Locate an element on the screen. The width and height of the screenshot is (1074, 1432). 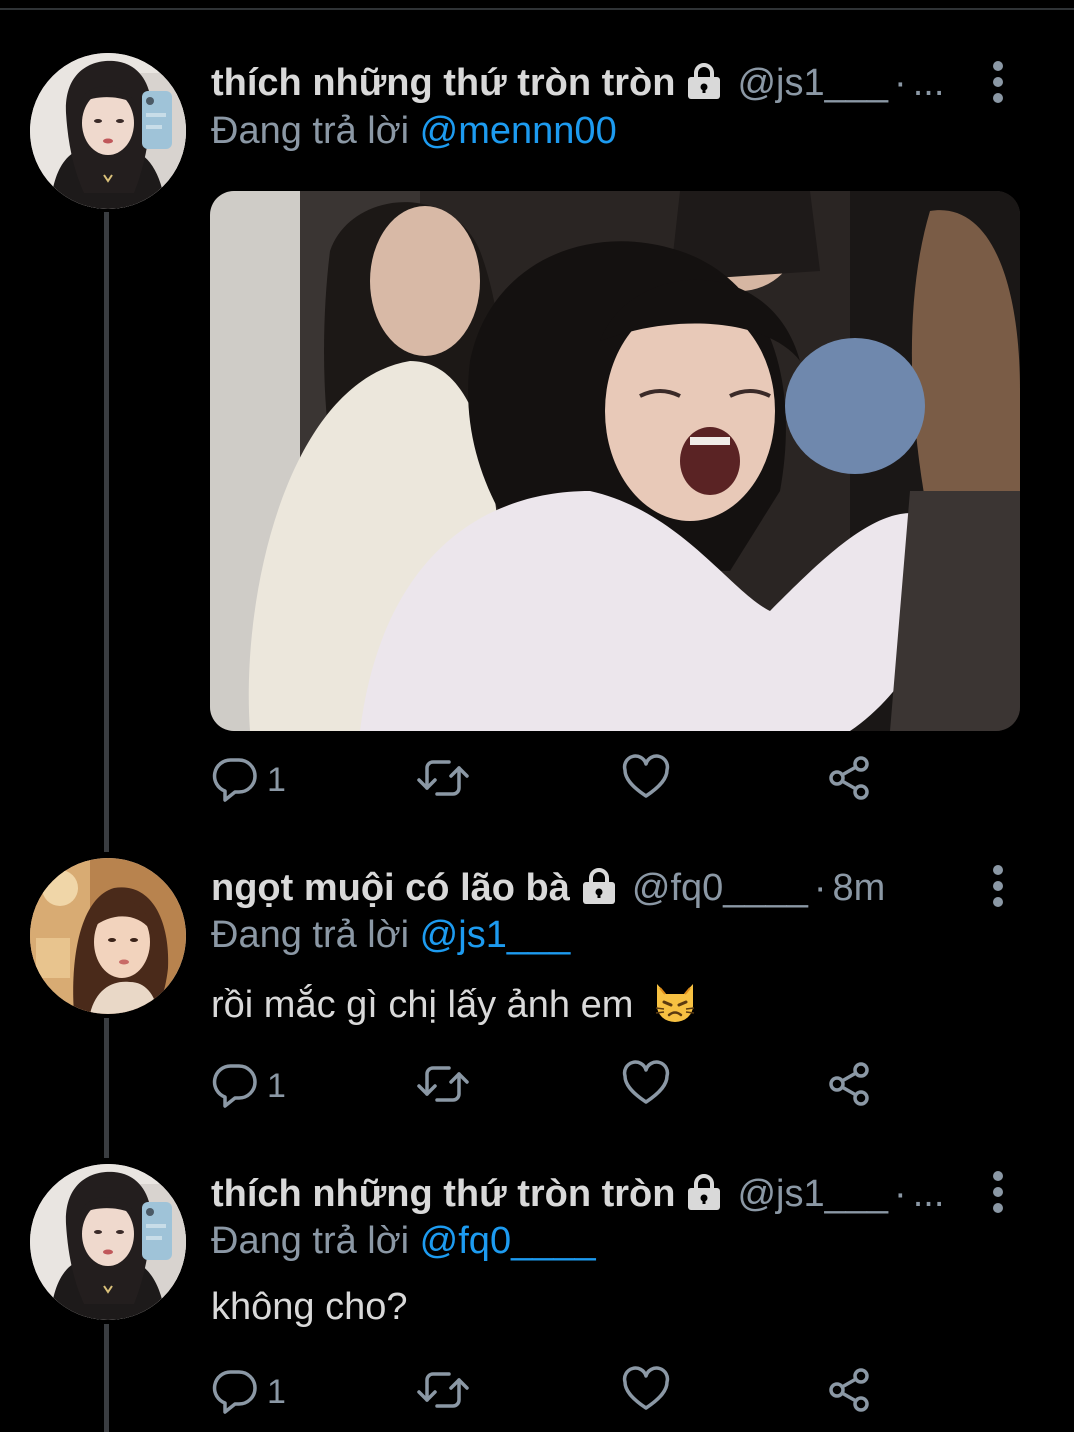
timestamp: 8m is located at coordinates (858, 888).